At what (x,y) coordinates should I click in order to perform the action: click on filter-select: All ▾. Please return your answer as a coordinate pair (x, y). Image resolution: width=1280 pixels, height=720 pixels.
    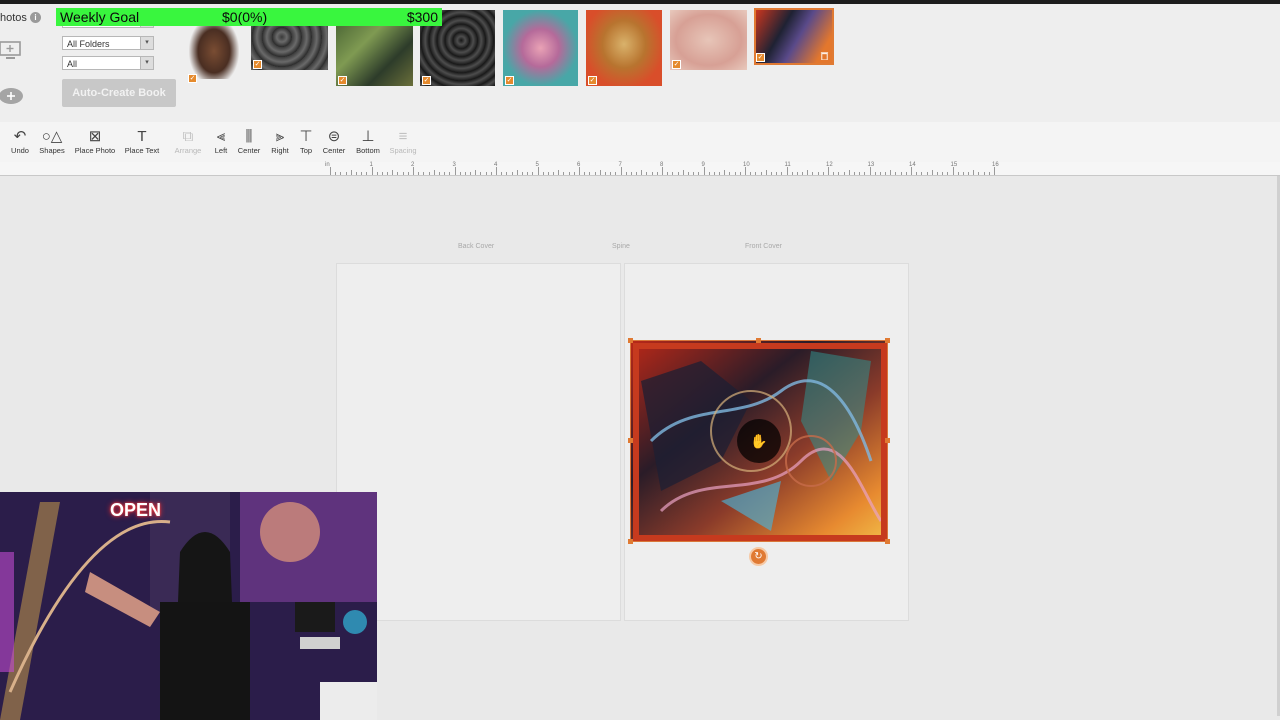
    Looking at the image, I should click on (108, 63).